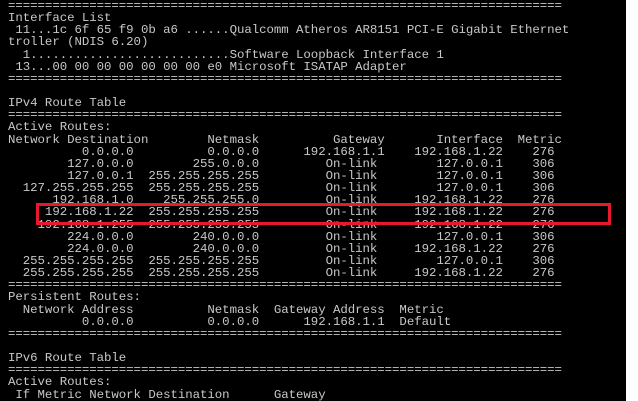  Describe the element at coordinates (78, 42) in the screenshot. I see `console-line: troller (NDIS 6.20)` at that location.